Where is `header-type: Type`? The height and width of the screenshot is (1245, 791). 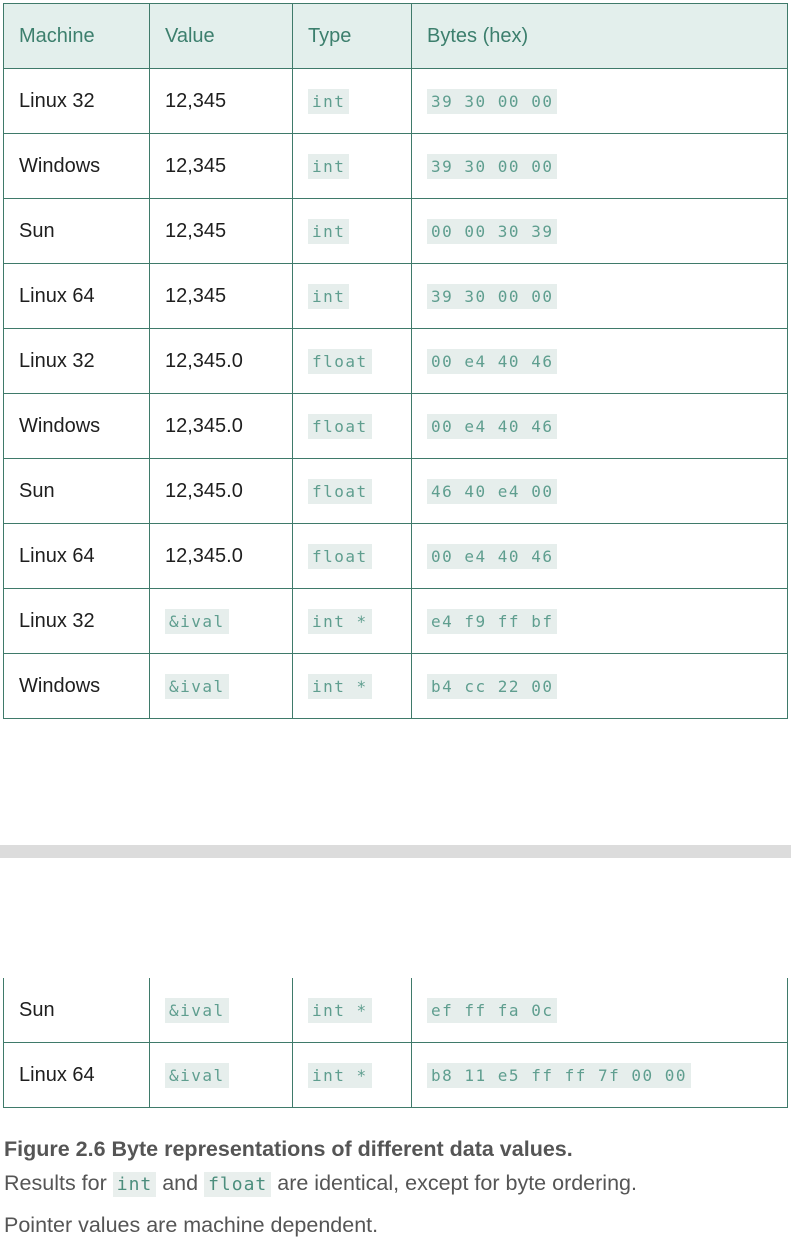 header-type: Type is located at coordinates (352, 36).